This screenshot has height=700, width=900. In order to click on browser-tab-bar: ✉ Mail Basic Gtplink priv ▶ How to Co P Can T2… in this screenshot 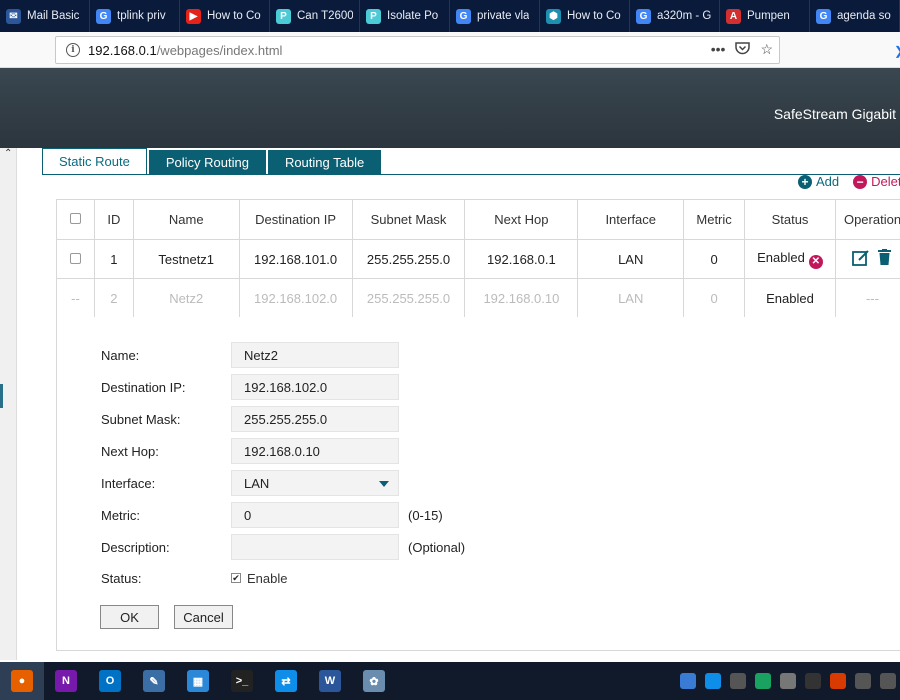, I will do `click(450, 16)`.